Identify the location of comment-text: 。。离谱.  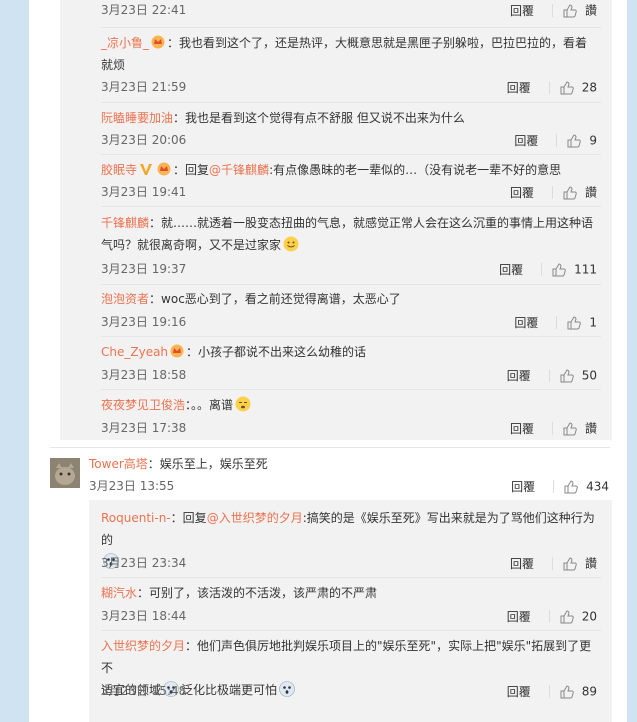
(212, 405).